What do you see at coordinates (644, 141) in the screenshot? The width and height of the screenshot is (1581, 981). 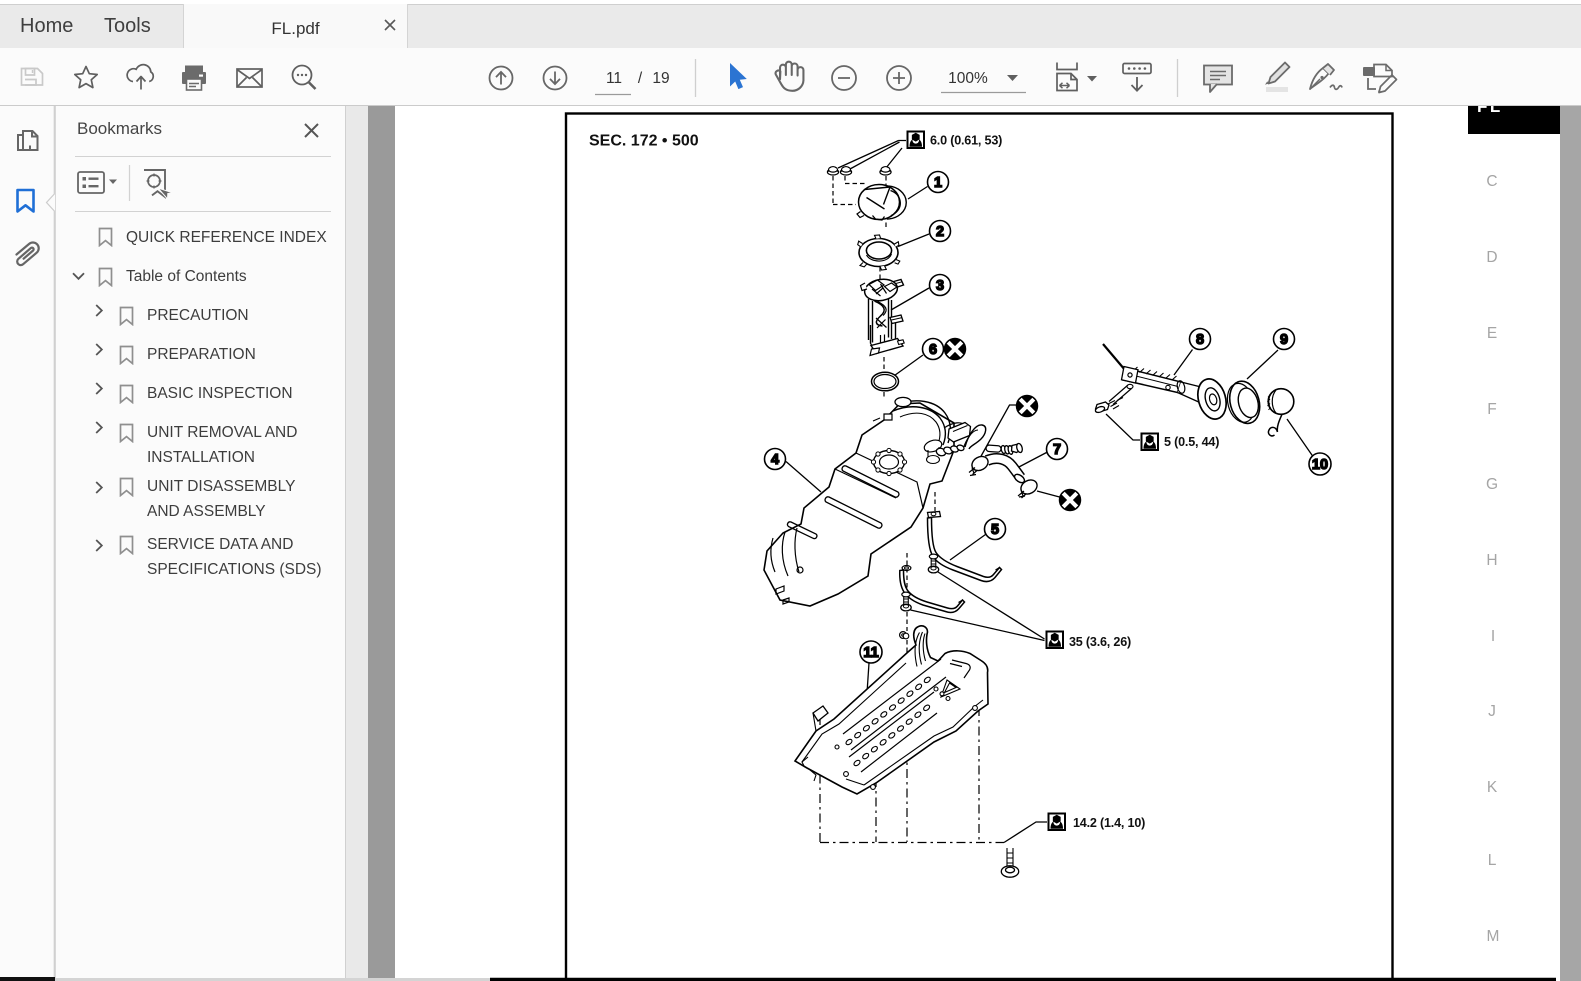 I see `svg-text: SEC. 172 • 500` at bounding box center [644, 141].